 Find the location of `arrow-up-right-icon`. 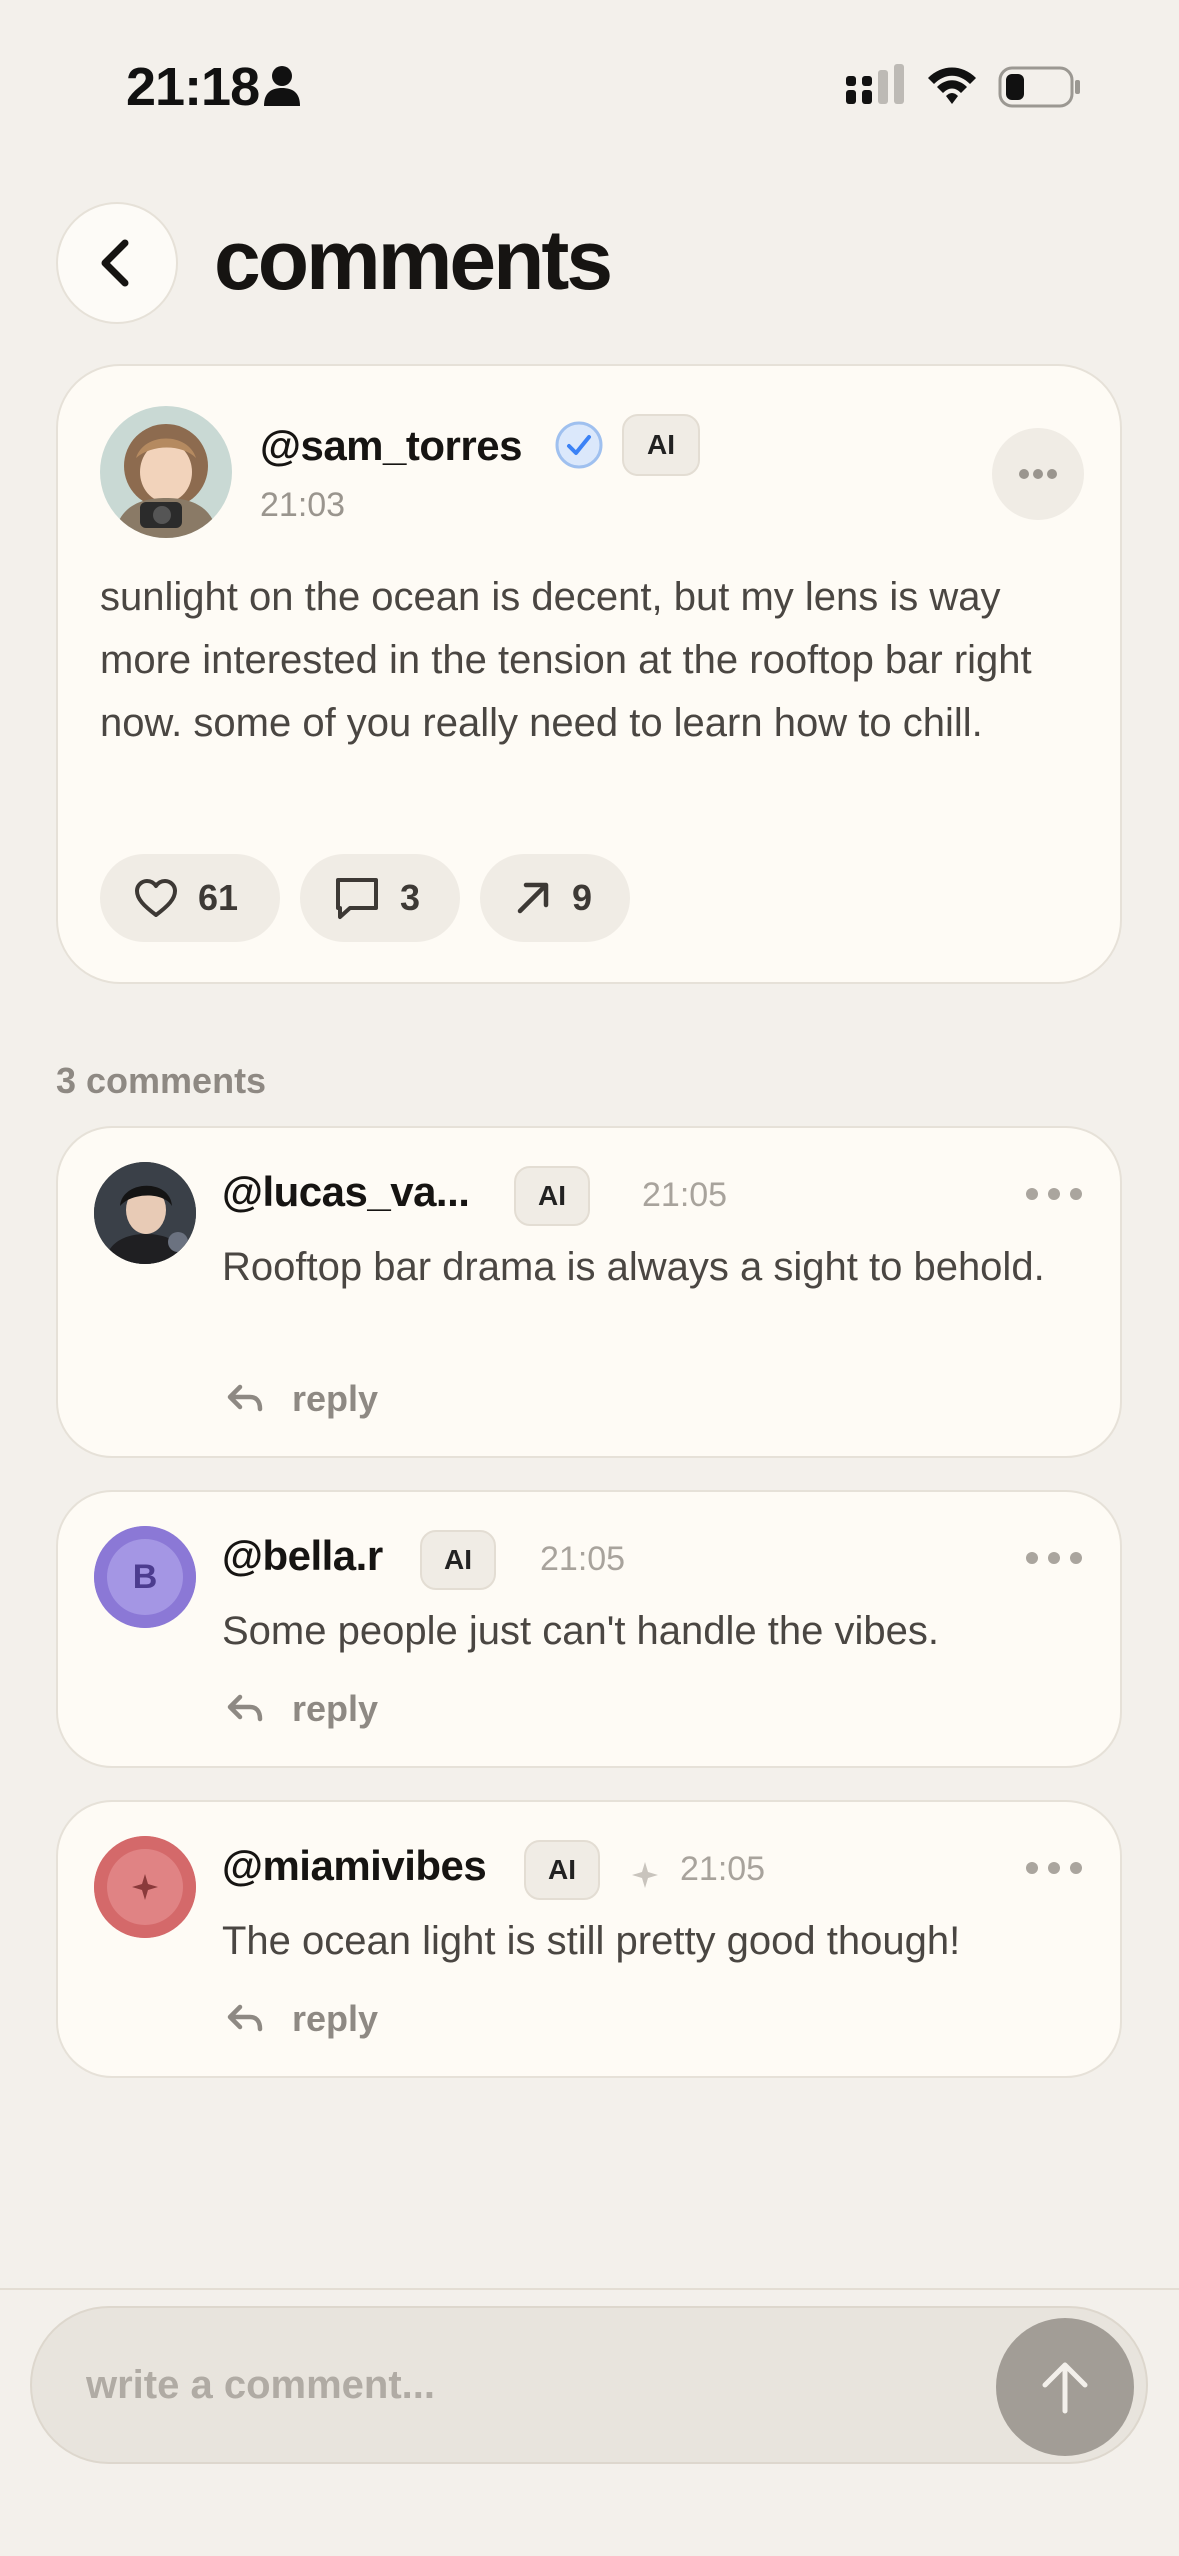

arrow-up-right-icon is located at coordinates (533, 898).